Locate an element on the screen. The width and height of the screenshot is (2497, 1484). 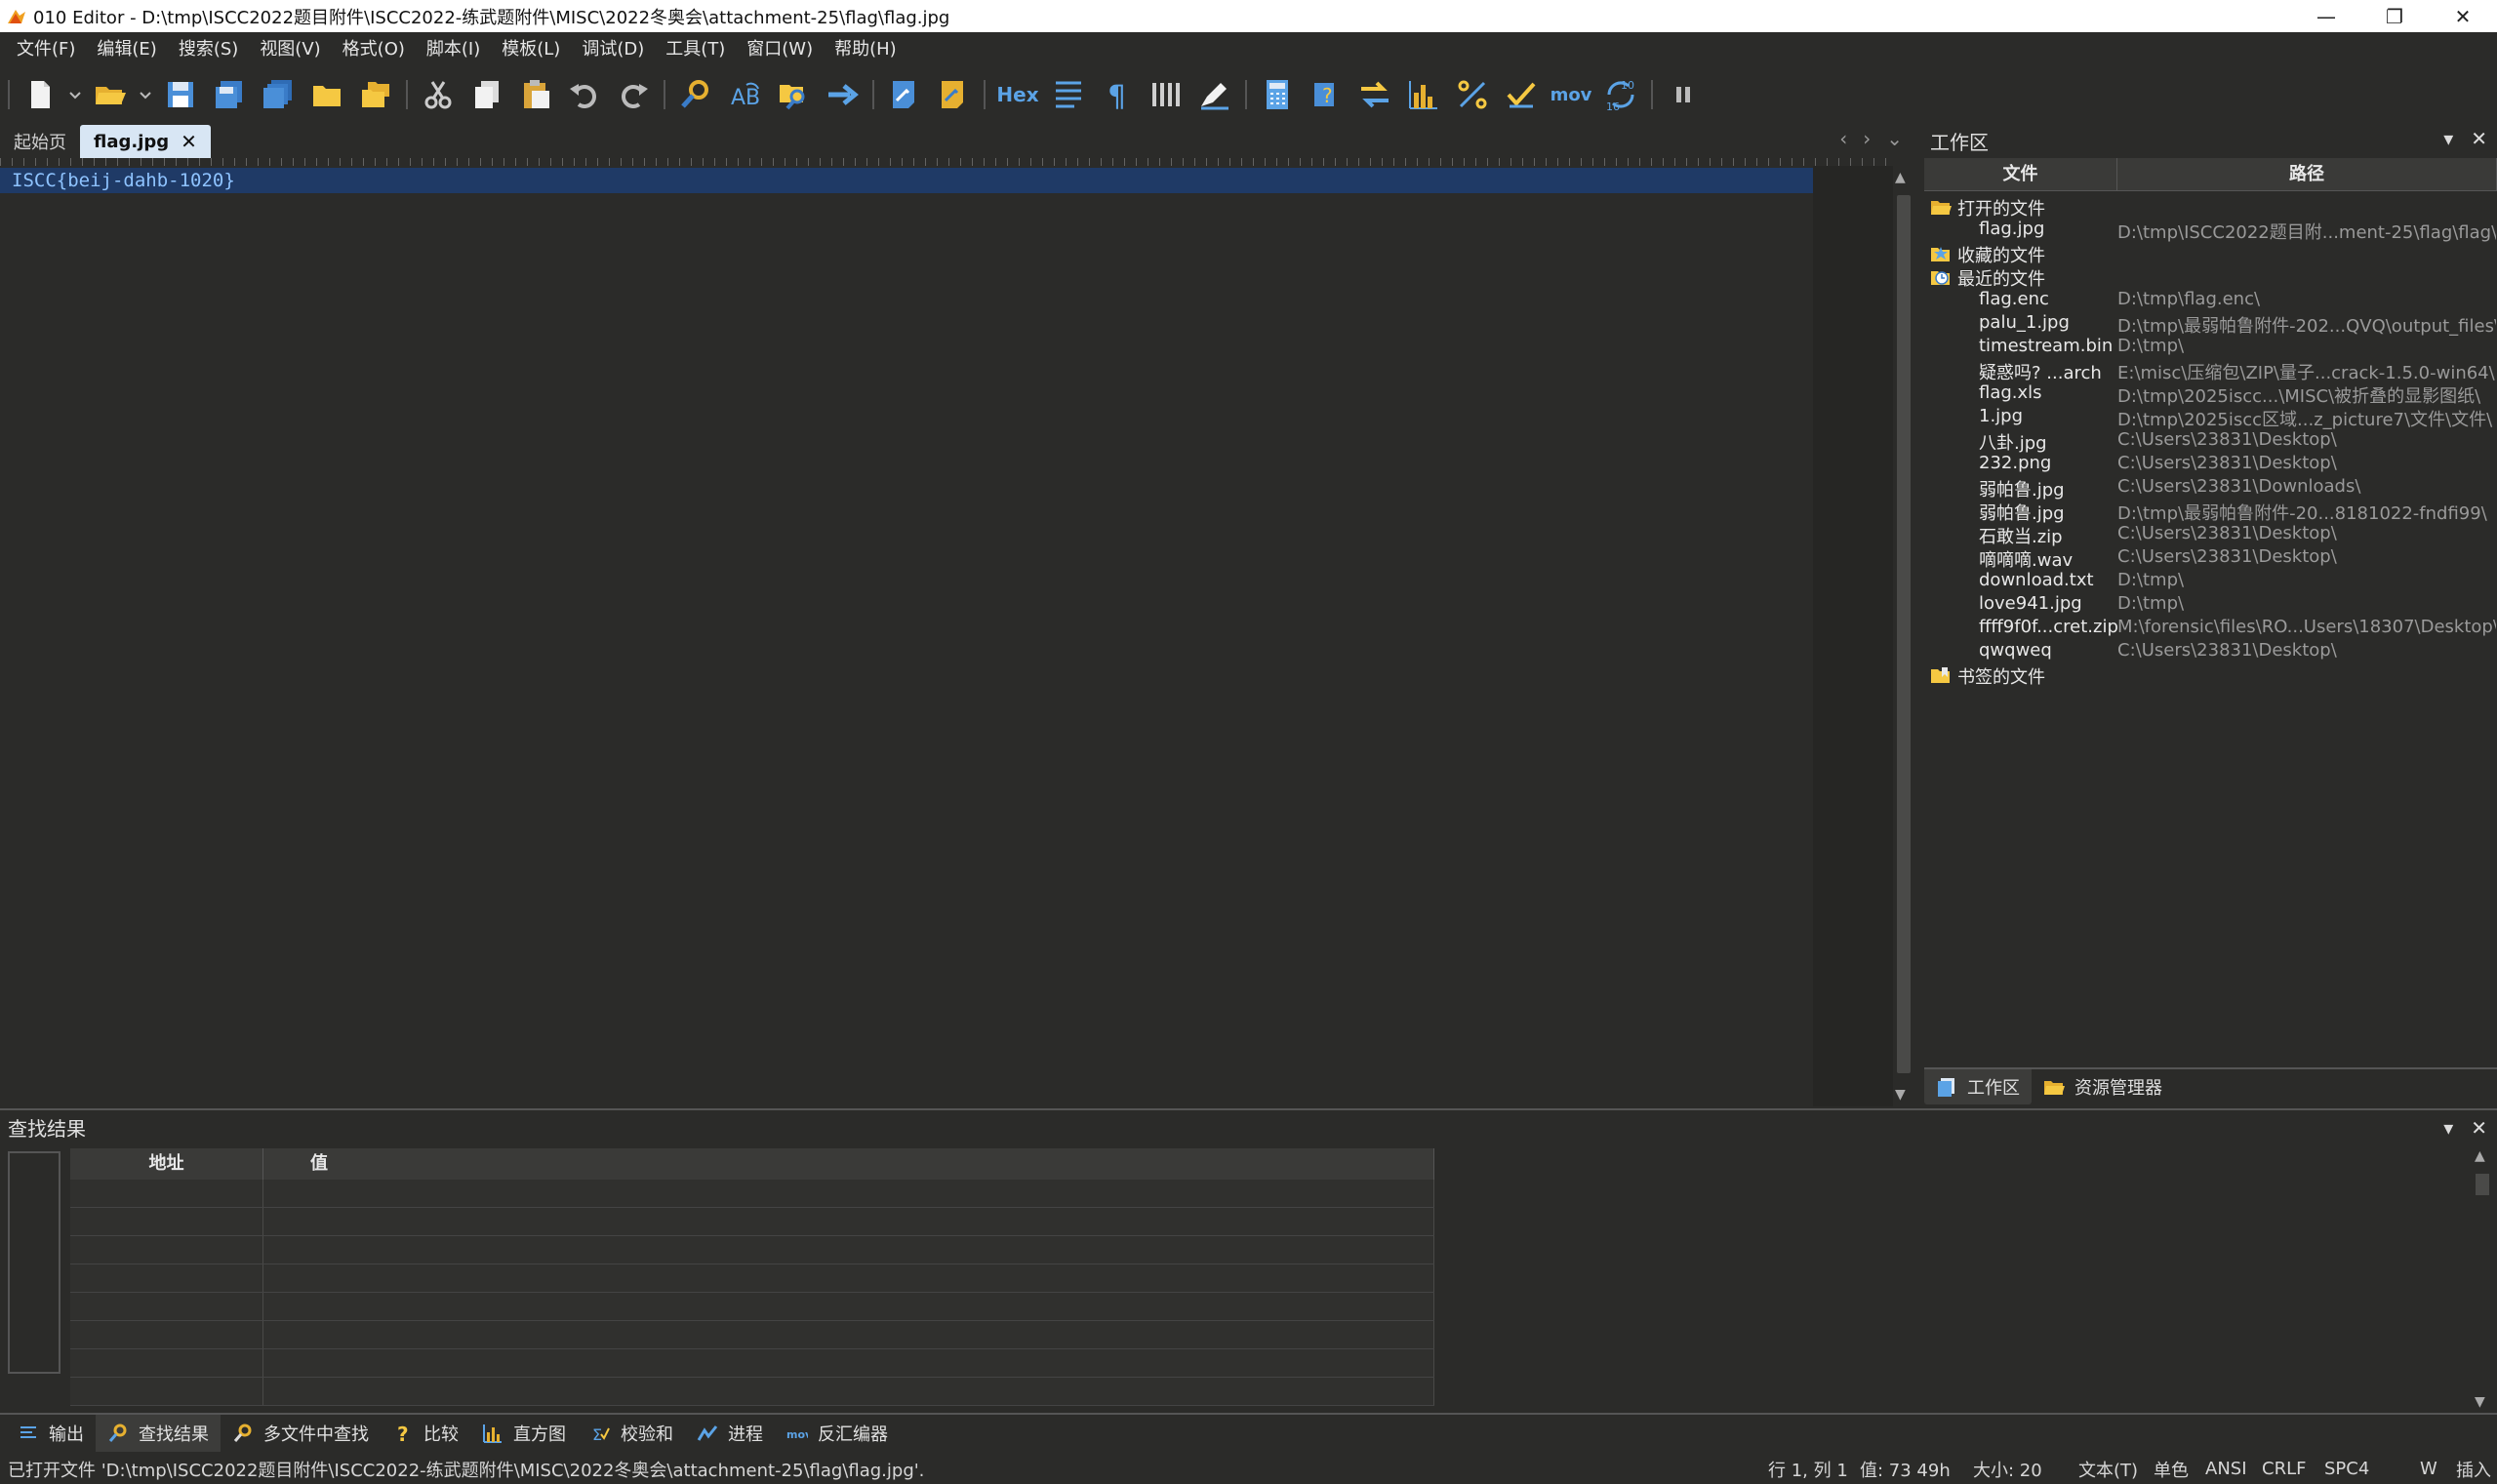
tab-scroll-left-icon: ‹ is located at coordinates (1843, 138).